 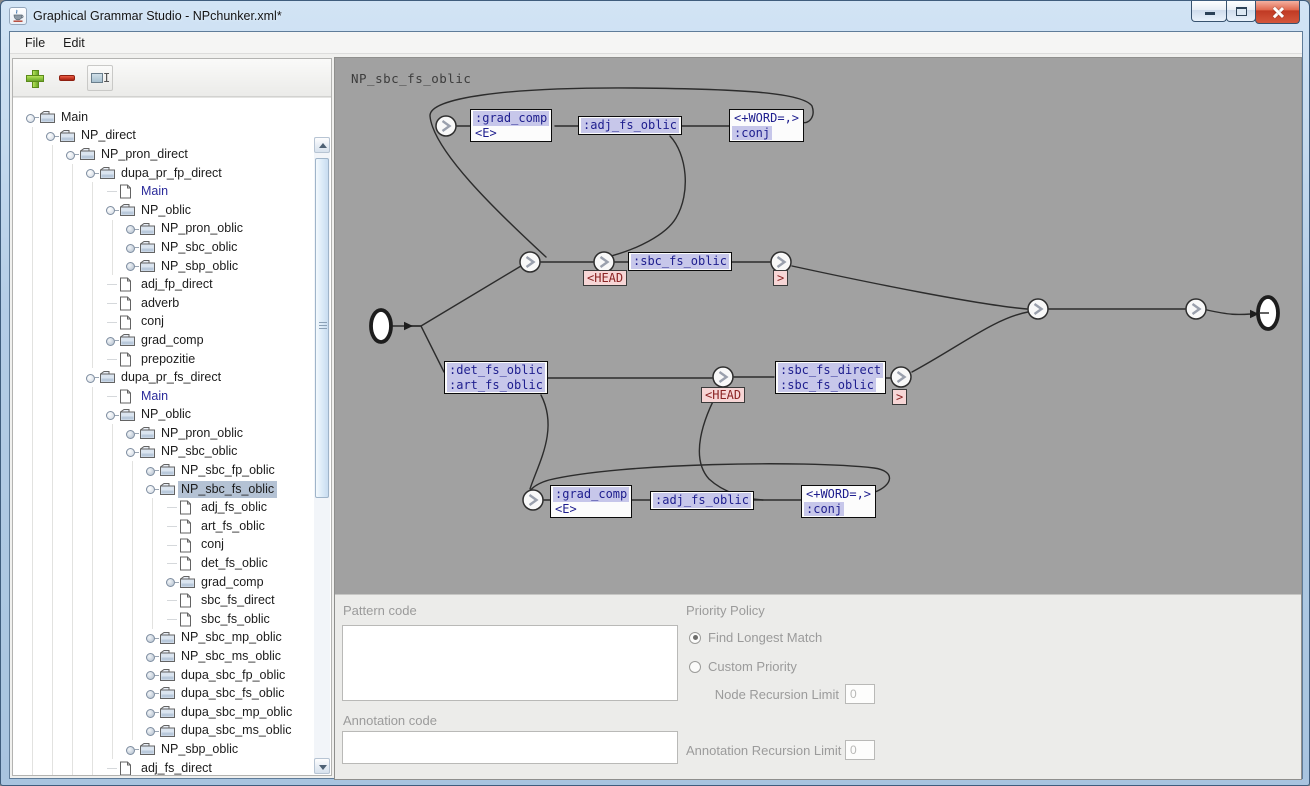 What do you see at coordinates (322, 145) in the screenshot?
I see `scroll-up-button` at bounding box center [322, 145].